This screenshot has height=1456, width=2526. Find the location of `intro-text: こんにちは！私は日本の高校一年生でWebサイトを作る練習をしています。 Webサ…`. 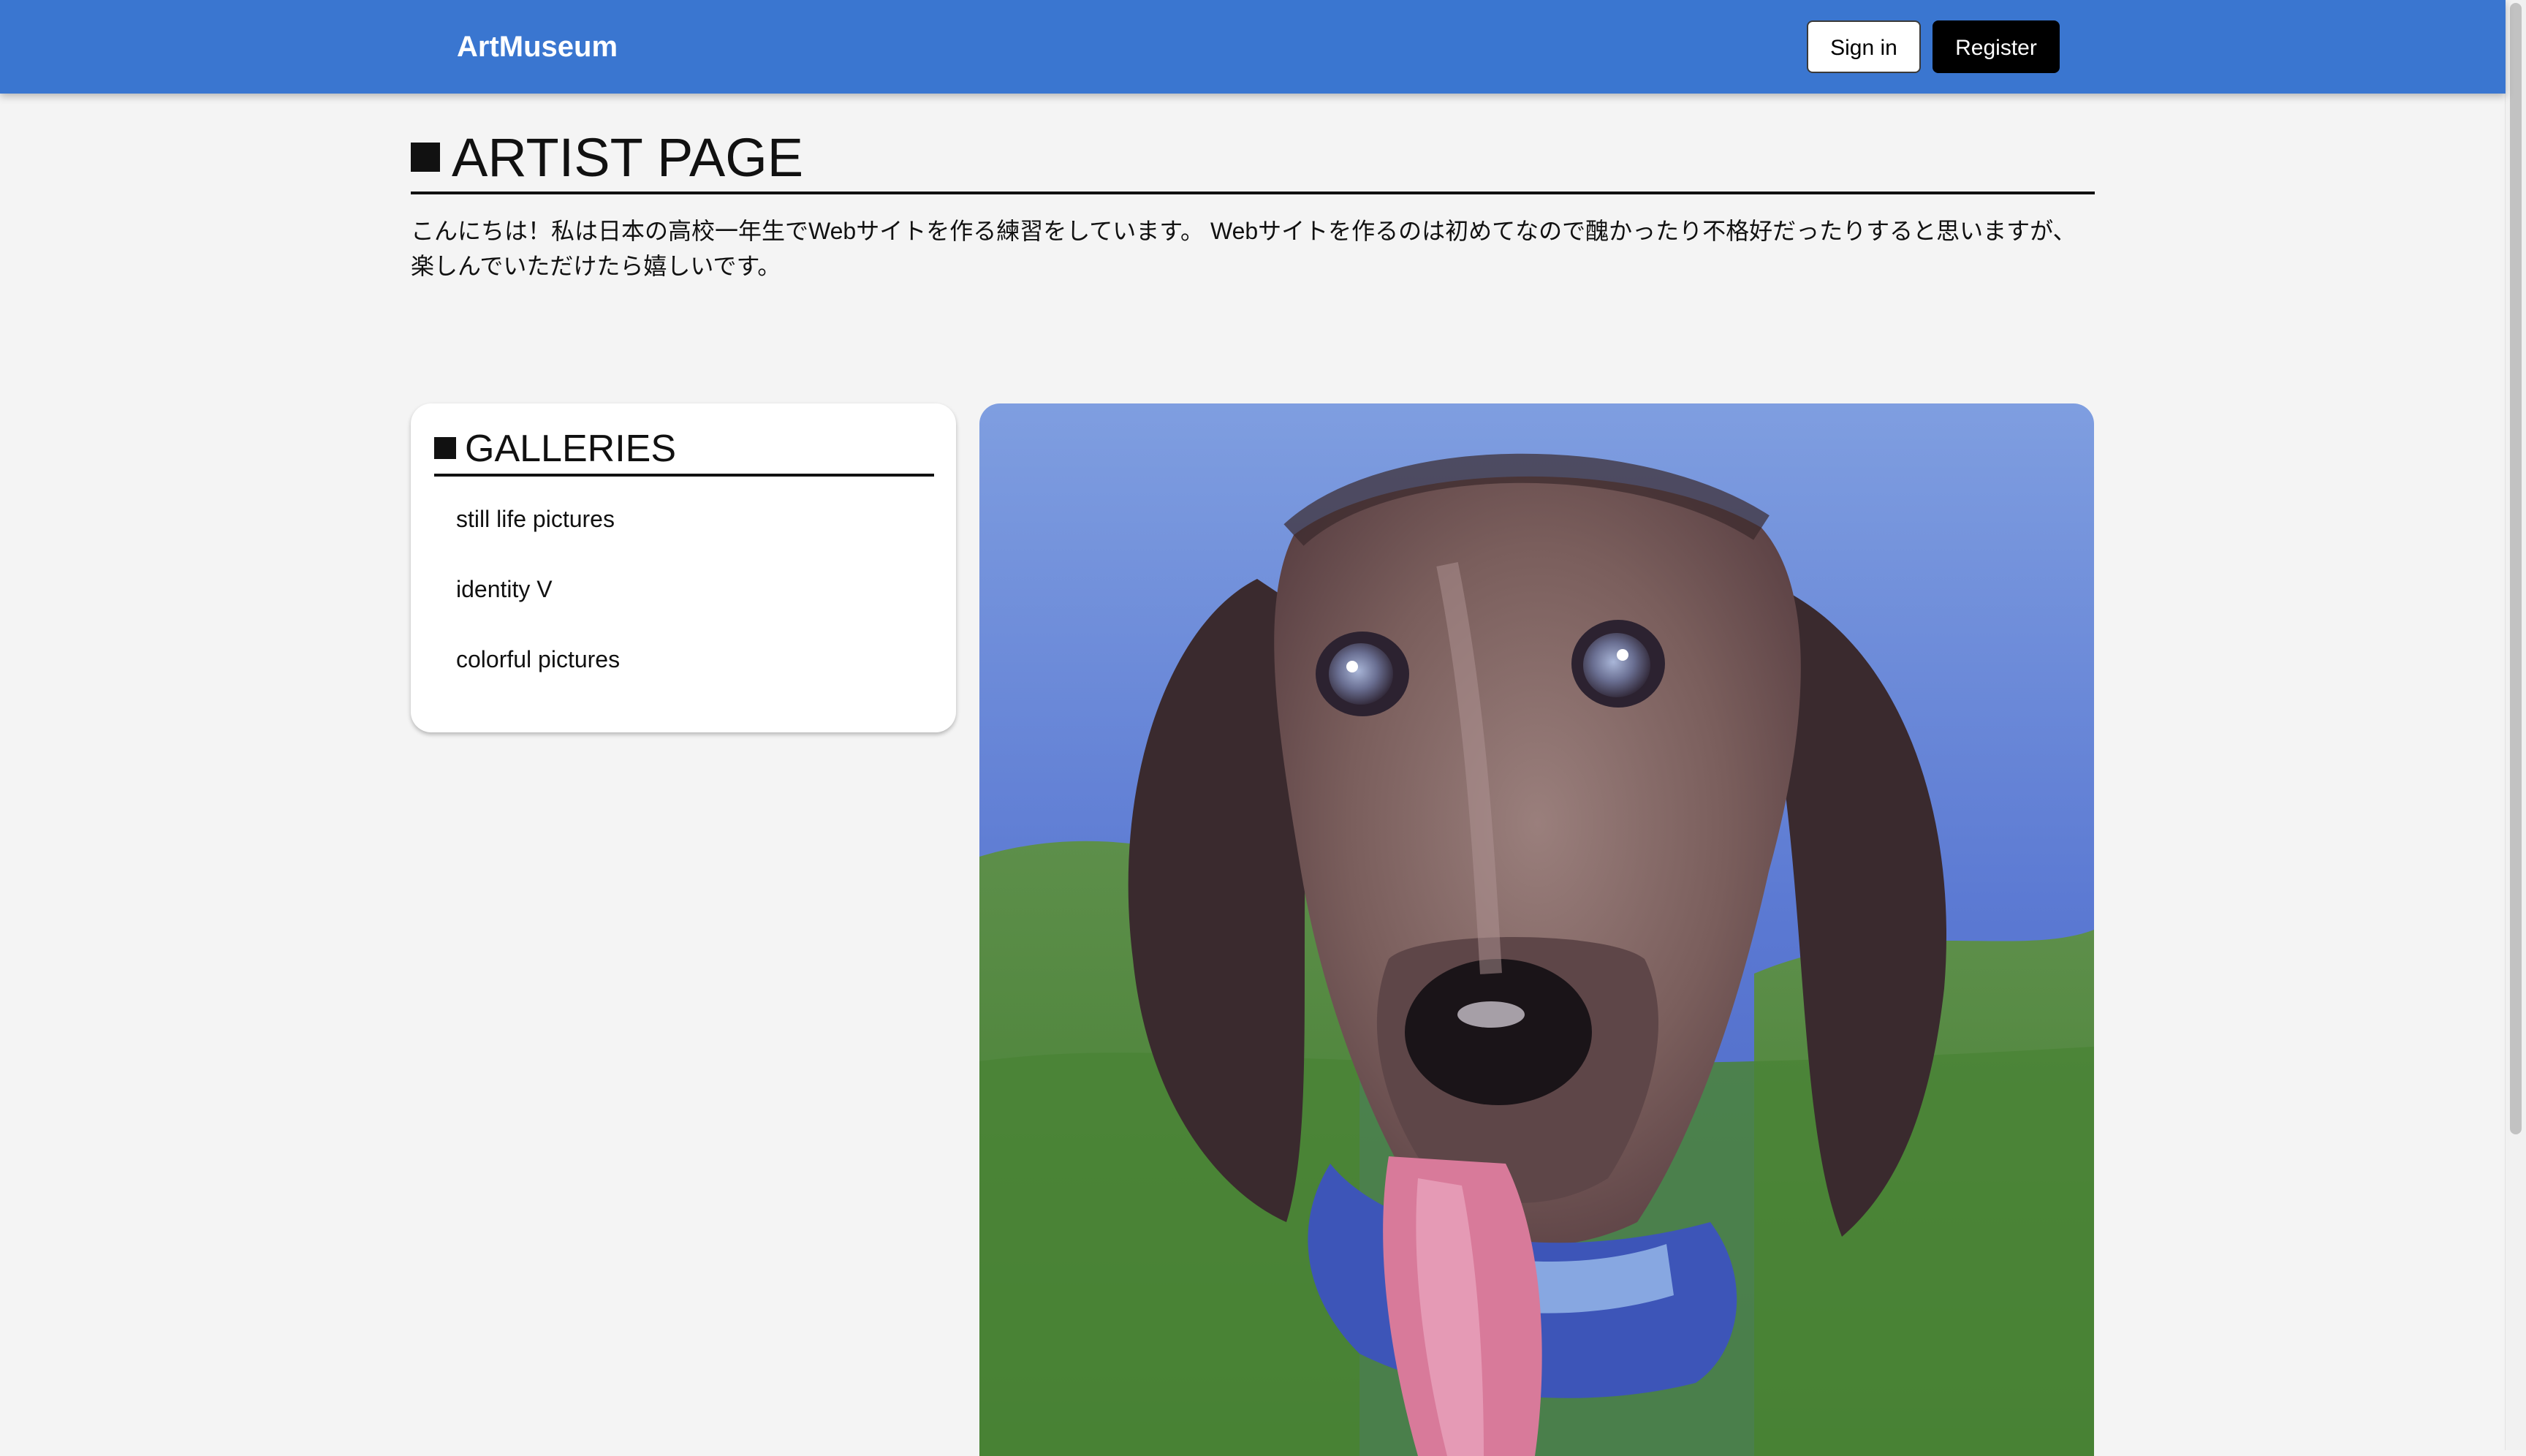

intro-text: こんにちは！私は日本の高校一年生でWebサイトを作る練習をしています。 Webサ… is located at coordinates (1258, 248).